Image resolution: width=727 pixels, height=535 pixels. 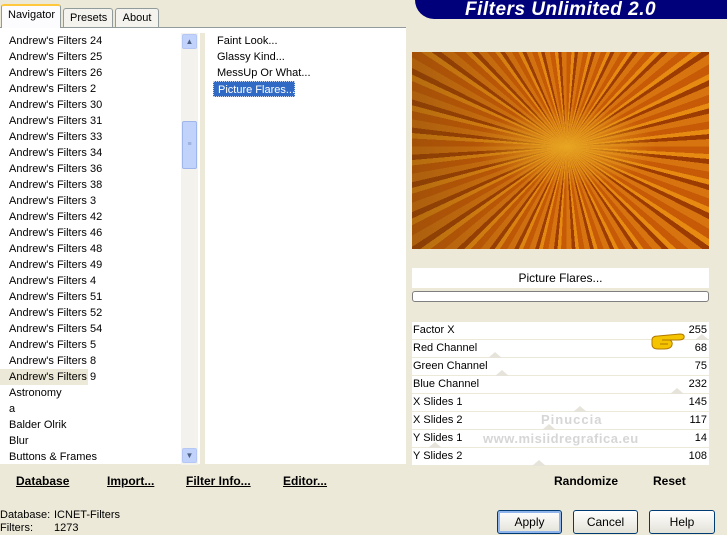 What do you see at coordinates (90, 441) in the screenshot?
I see `category-item: Blur` at bounding box center [90, 441].